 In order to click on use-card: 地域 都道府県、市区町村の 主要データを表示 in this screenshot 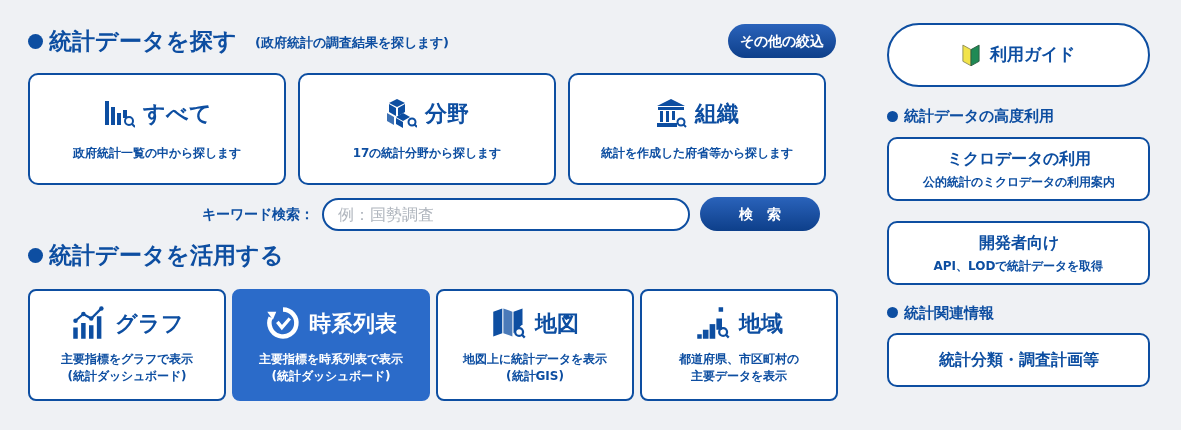, I will do `click(739, 345)`.